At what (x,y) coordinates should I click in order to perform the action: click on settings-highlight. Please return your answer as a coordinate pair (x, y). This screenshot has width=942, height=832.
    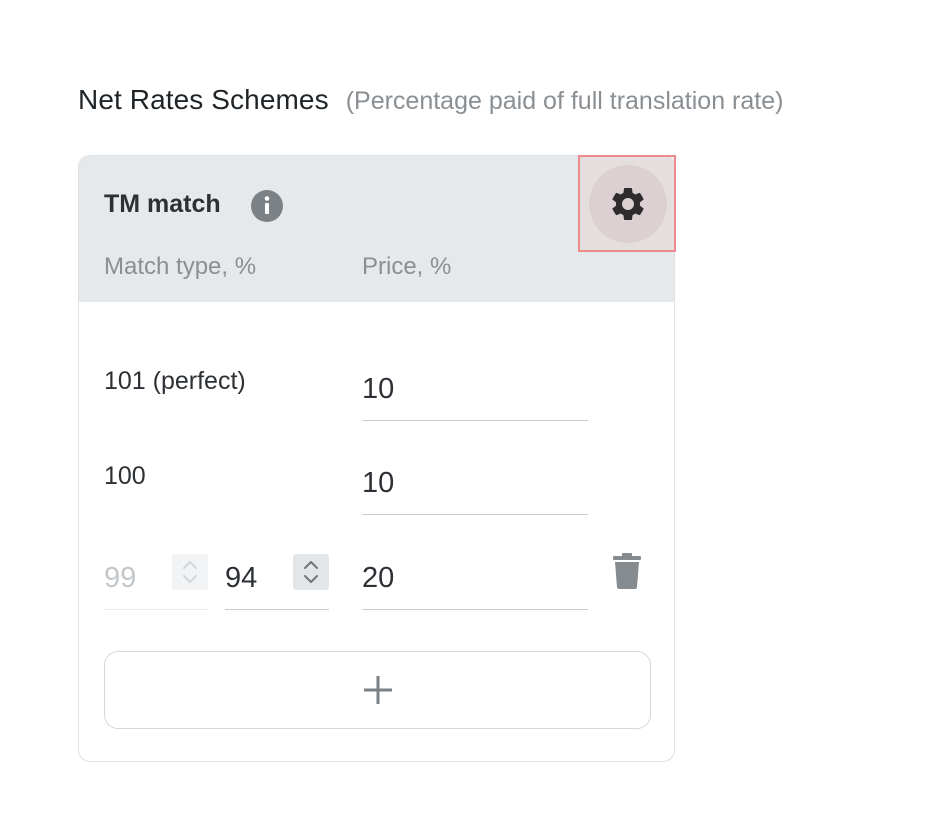
    Looking at the image, I should click on (627, 203).